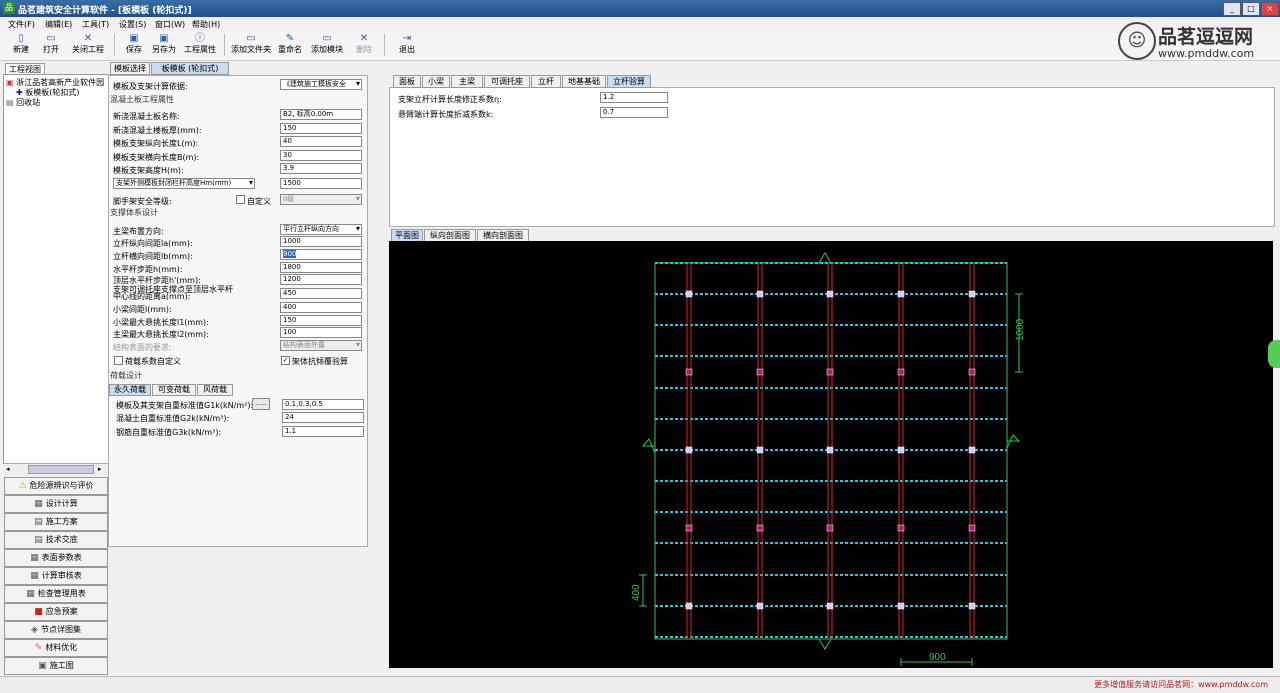  I want to click on section-support: 支撑体系设计, so click(134, 212).